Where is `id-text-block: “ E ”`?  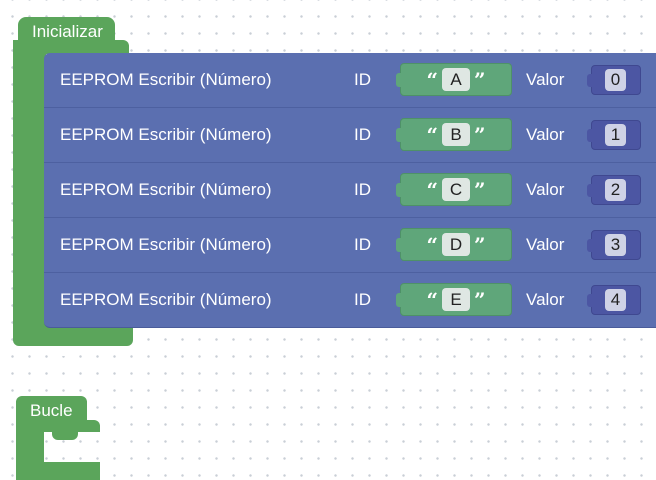 id-text-block: “ E ” is located at coordinates (454, 299).